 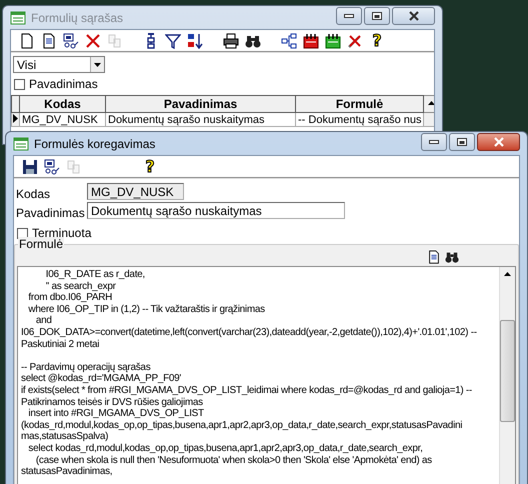 What do you see at coordinates (63, 119) in the screenshot?
I see `table-cell: MG_DV_NUSK` at bounding box center [63, 119].